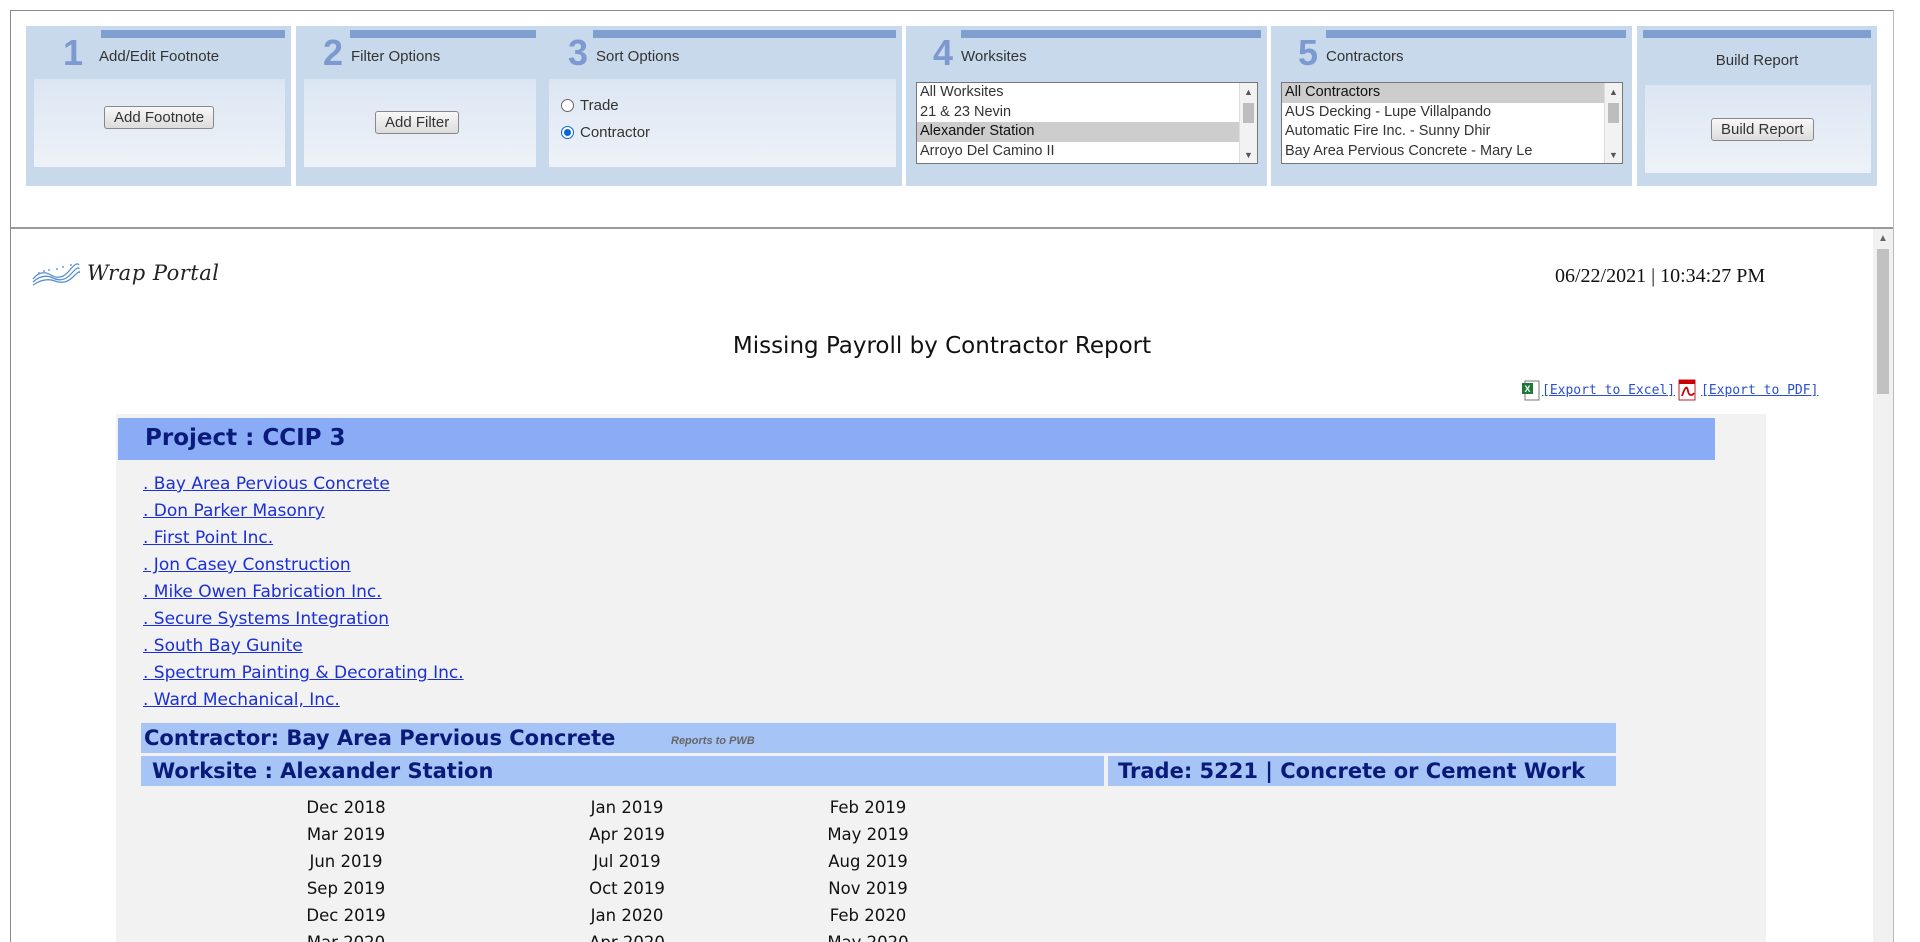  I want to click on panel-body: Add Filter, so click(420, 123).